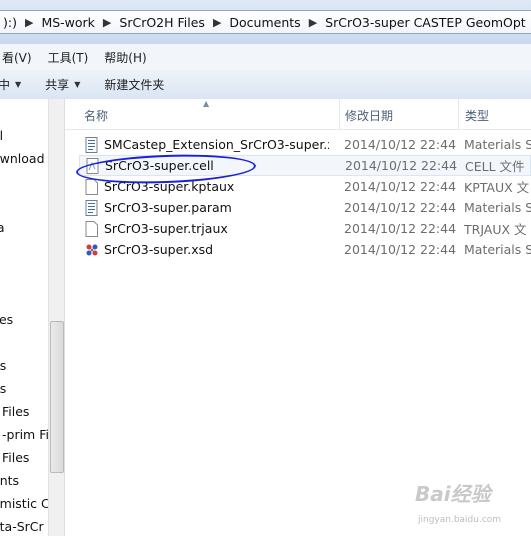  Describe the element at coordinates (92, 250) in the screenshot. I see `molecule-icon` at that location.